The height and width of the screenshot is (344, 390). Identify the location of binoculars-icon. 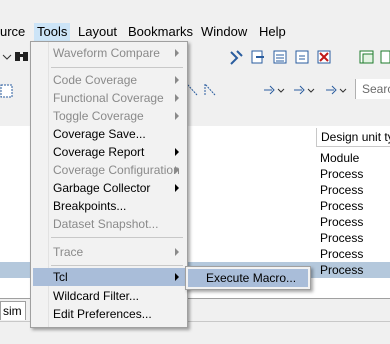
(22, 56).